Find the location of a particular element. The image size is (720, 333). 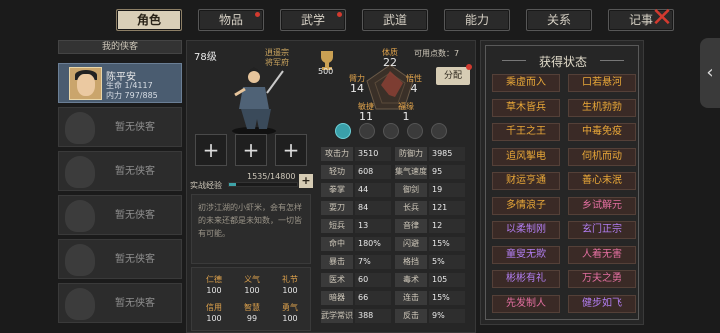

top-tab-bar: 角色 物品 武学 武道 能力 关系 记事 is located at coordinates (395, 20).